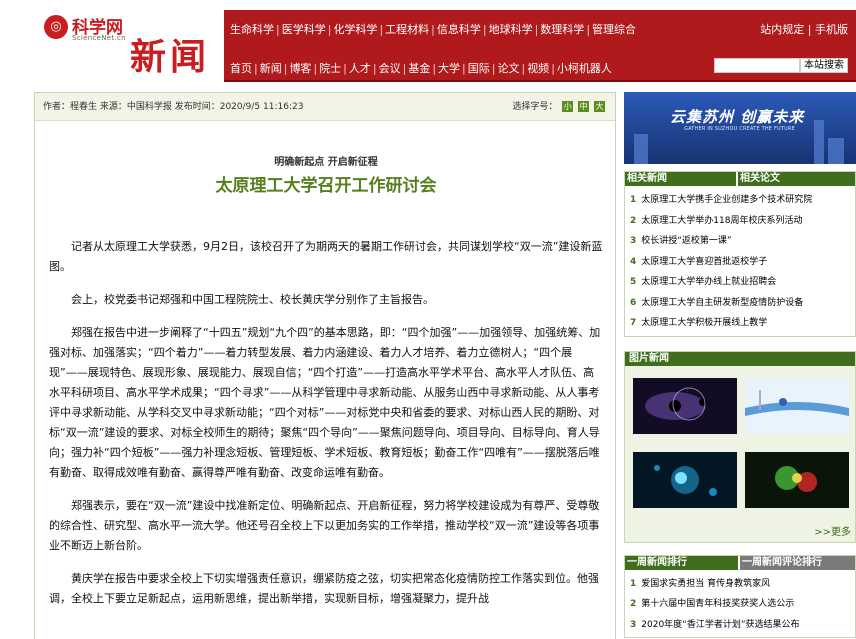 The width and height of the screenshot is (856, 639). I want to click on search-button: 本站搜索, so click(824, 65).